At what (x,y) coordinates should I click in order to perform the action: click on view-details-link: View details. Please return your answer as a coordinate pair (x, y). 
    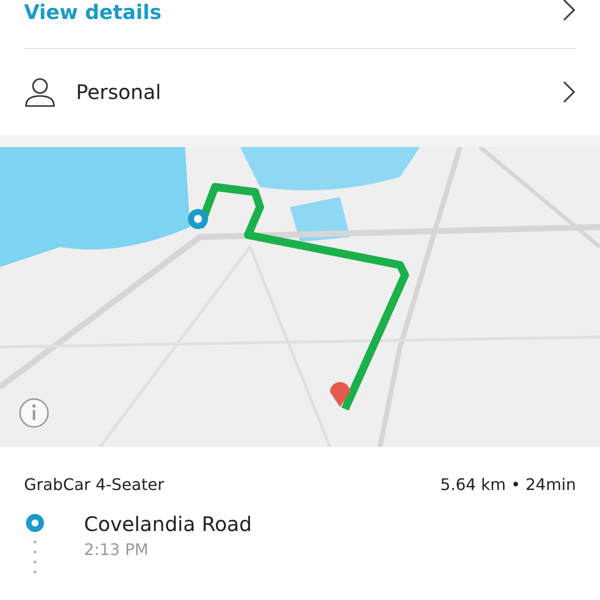
    Looking at the image, I should click on (93, 12).